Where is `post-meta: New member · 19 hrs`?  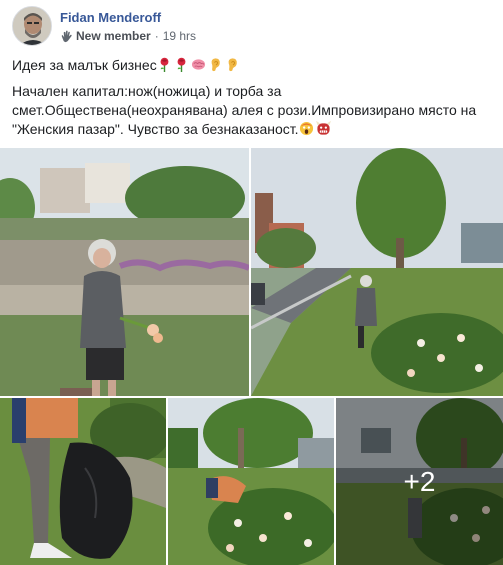 post-meta: New member · 19 hrs is located at coordinates (128, 36).